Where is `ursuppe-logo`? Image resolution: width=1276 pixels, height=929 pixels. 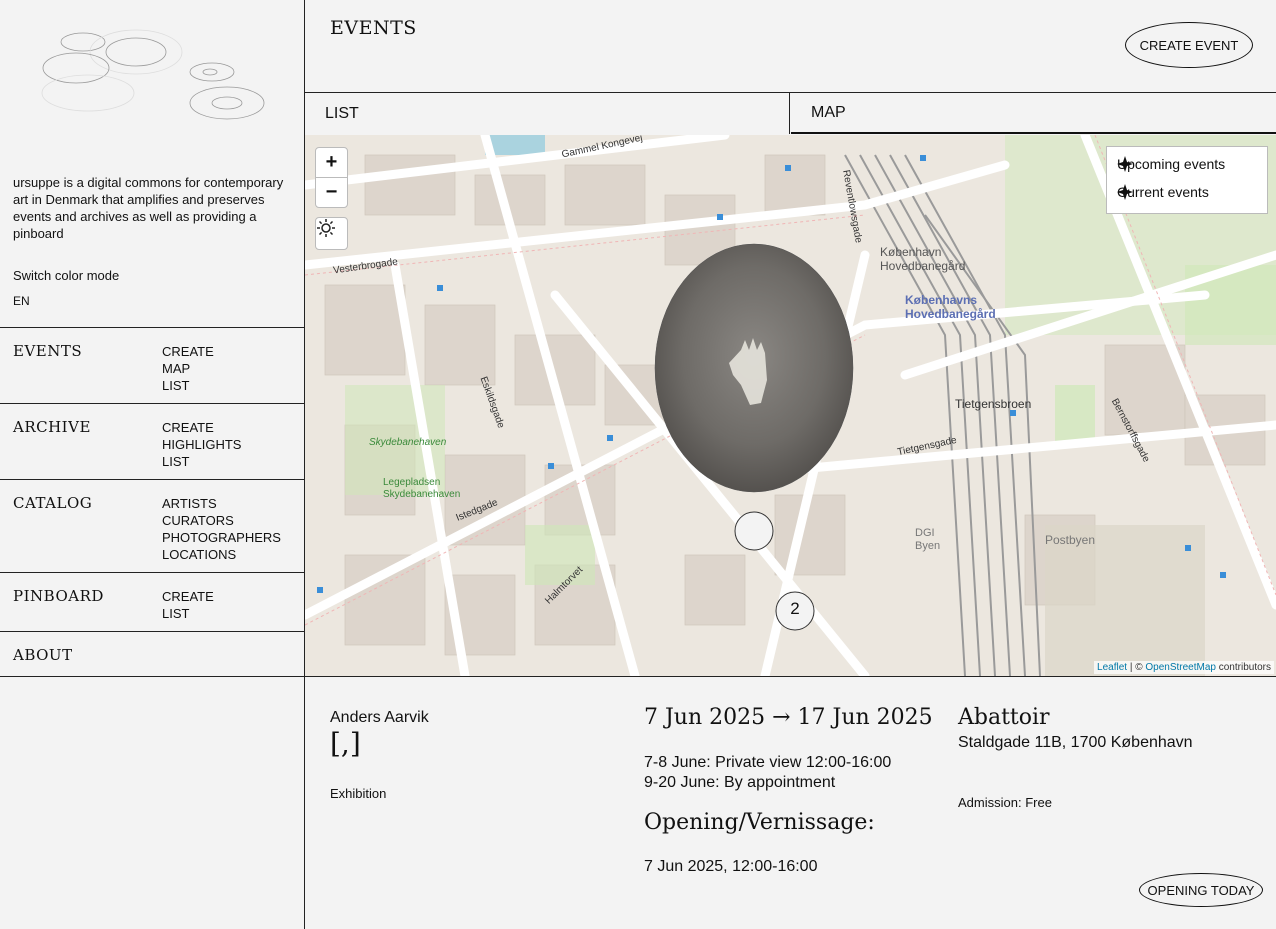 ursuppe-logo is located at coordinates (156, 78).